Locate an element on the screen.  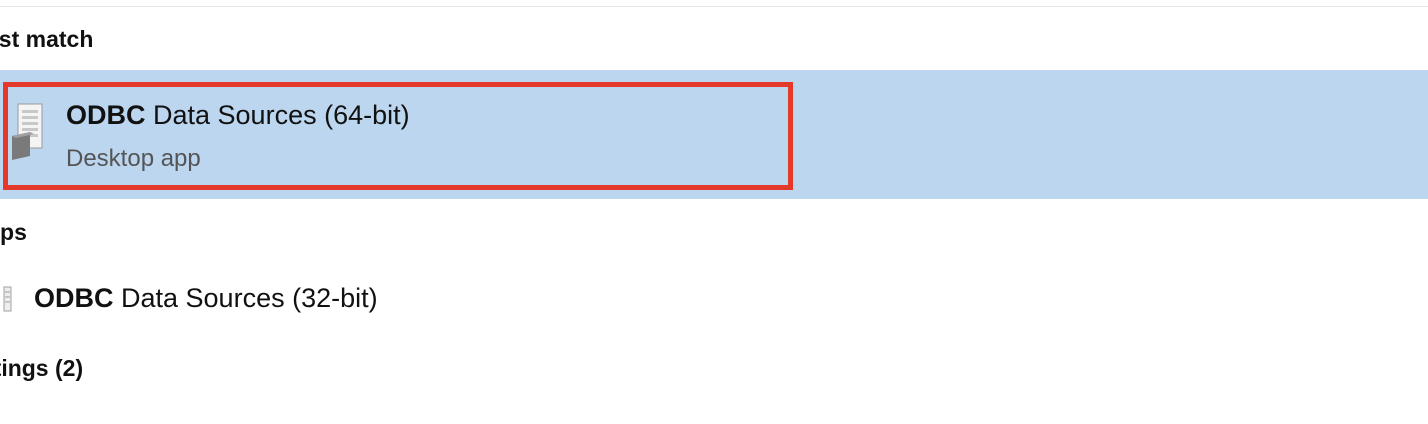
section-header-best-match: est match is located at coordinates (47, 39).